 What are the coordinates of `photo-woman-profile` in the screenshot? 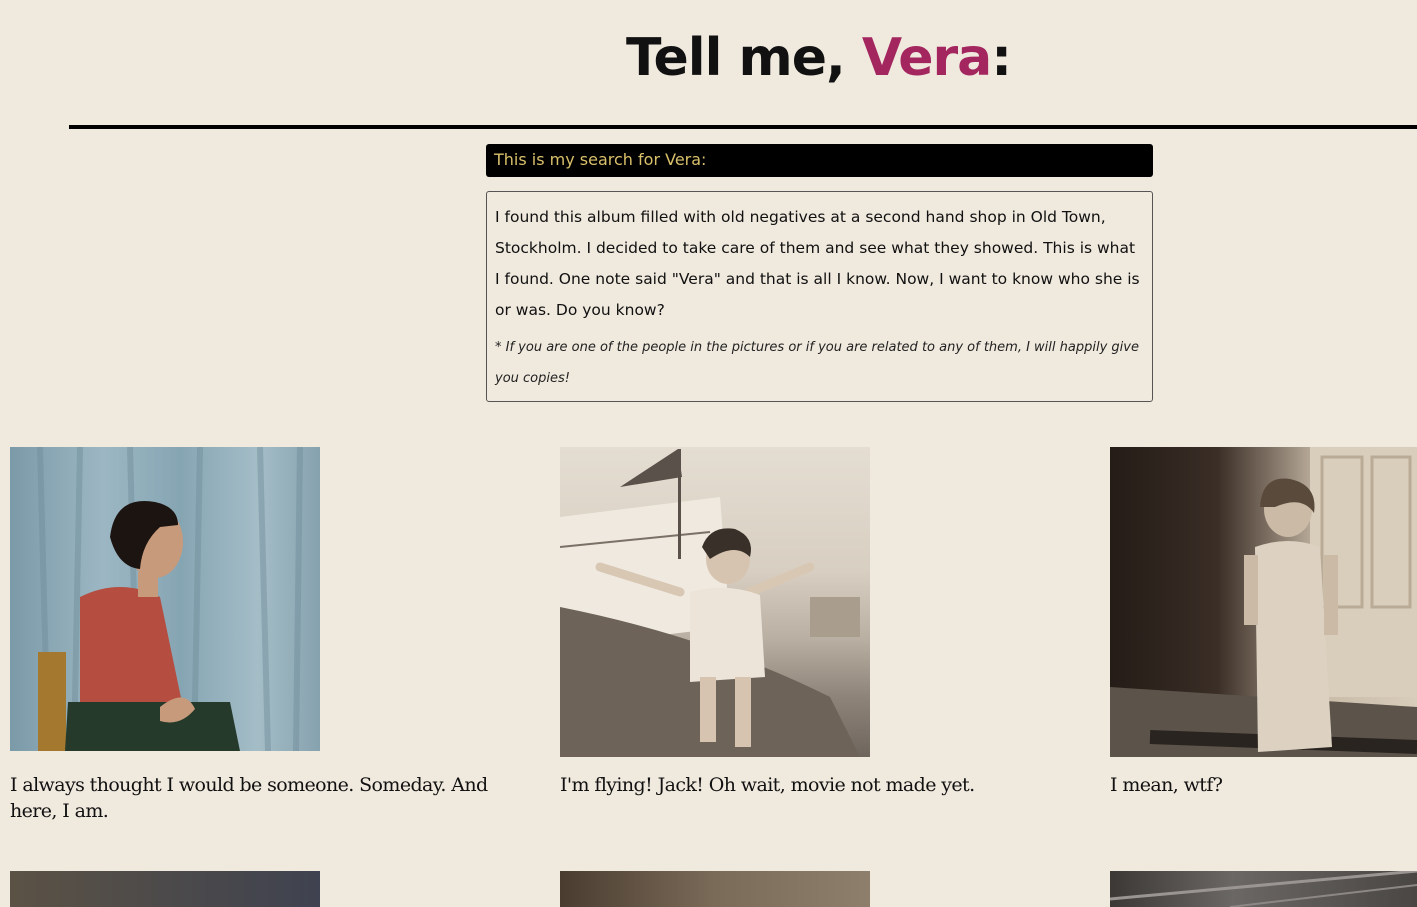 It's located at (165, 599).